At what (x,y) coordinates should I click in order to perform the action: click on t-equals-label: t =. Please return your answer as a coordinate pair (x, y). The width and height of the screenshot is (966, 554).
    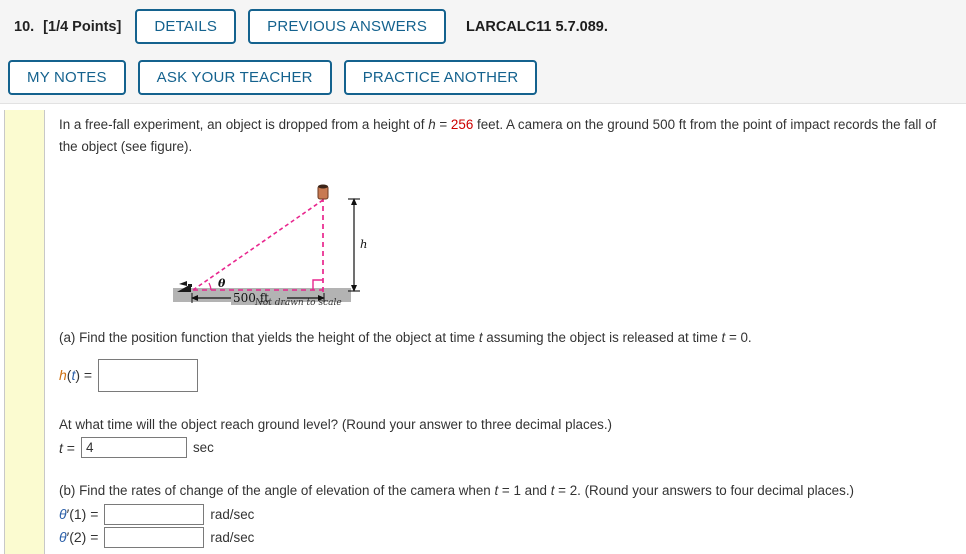
    Looking at the image, I should click on (67, 448).